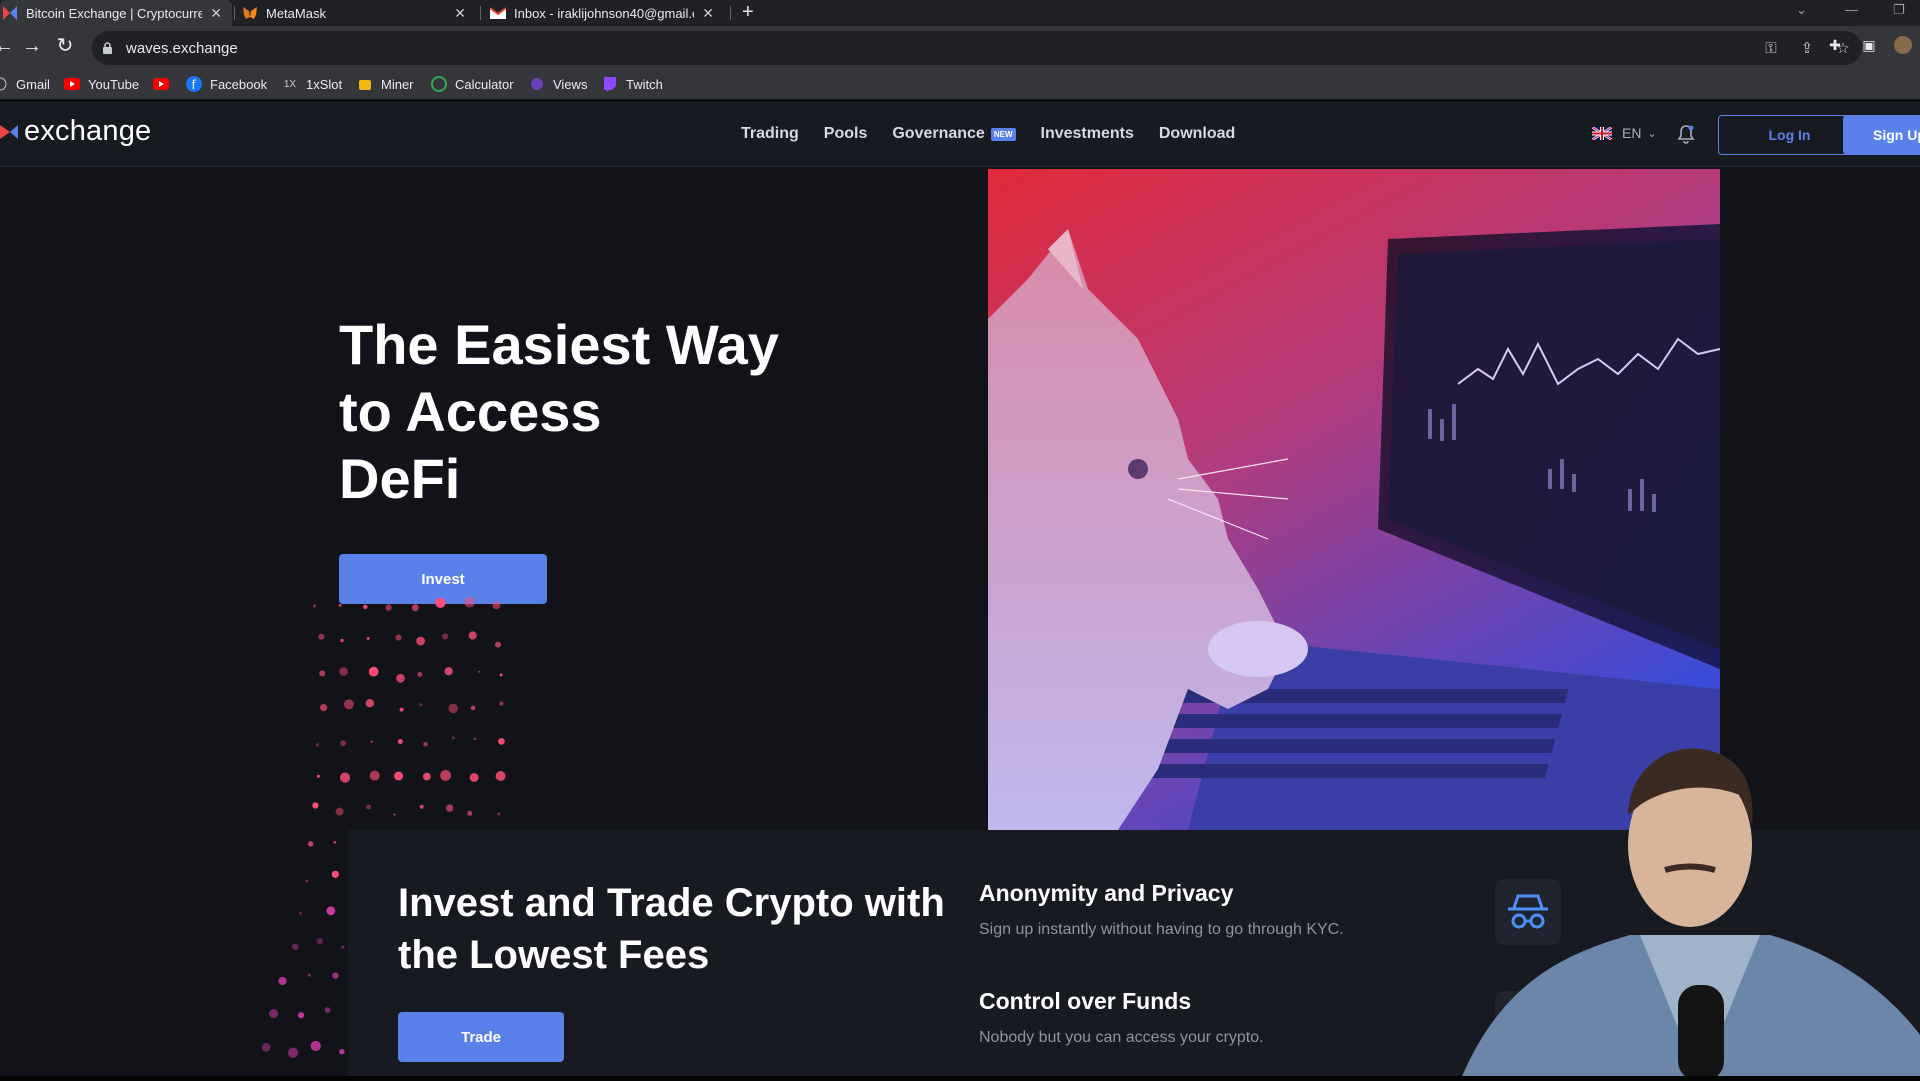 The height and width of the screenshot is (1081, 1920). I want to click on bookmark-calculator: Calculator, so click(472, 84).